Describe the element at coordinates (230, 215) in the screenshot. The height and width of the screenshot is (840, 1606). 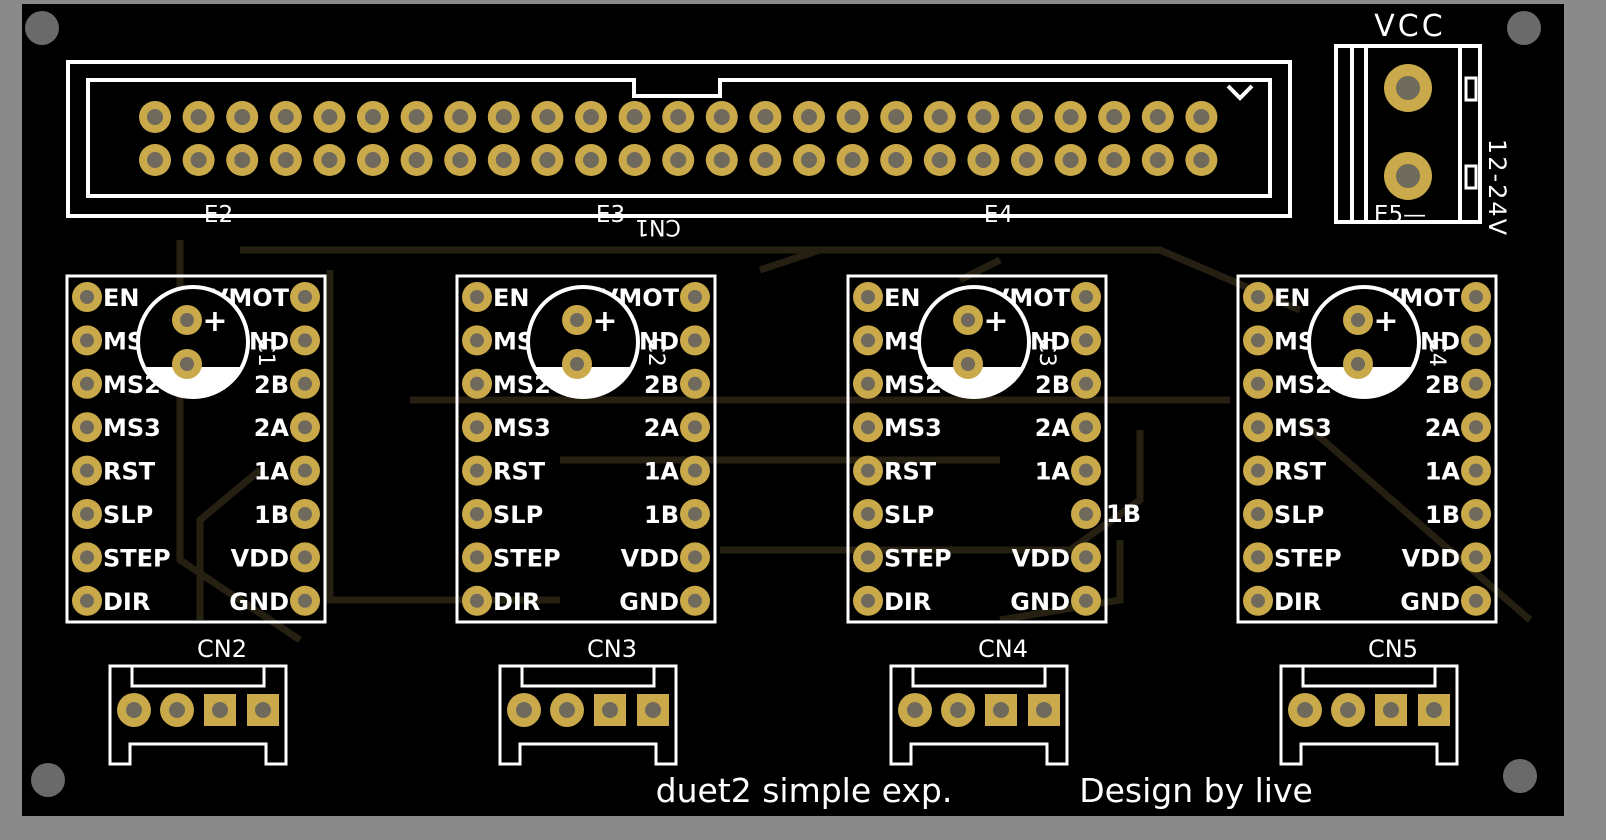
I see `bank-label-e2: E2—` at that location.